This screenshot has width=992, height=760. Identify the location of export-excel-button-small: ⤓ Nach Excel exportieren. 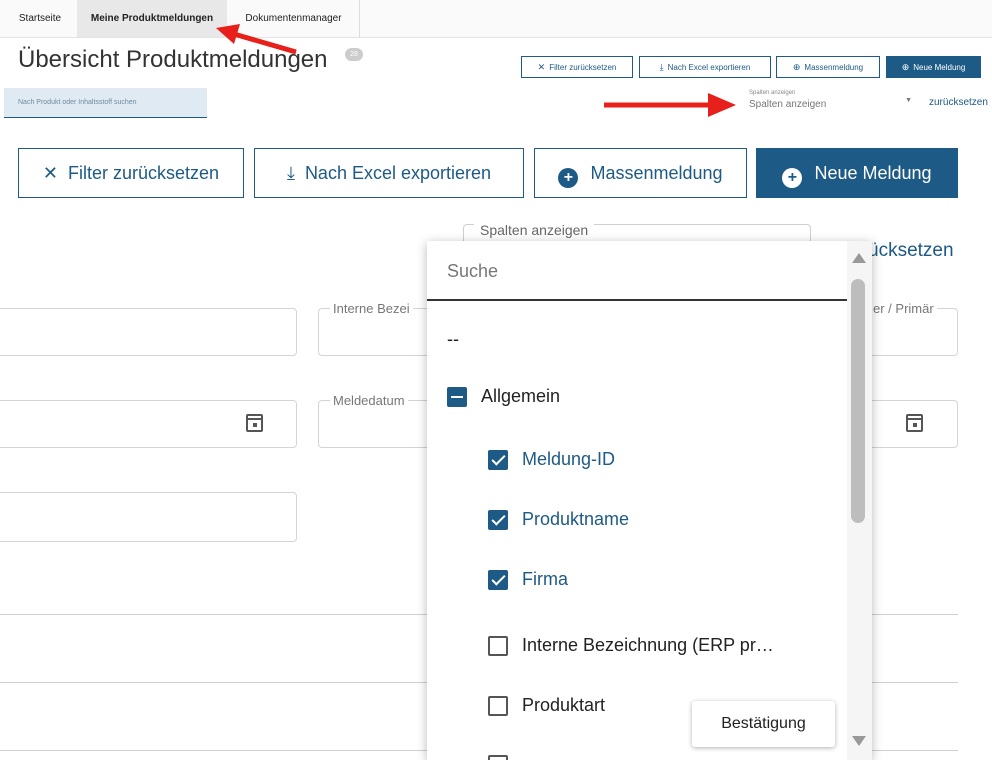
(705, 67).